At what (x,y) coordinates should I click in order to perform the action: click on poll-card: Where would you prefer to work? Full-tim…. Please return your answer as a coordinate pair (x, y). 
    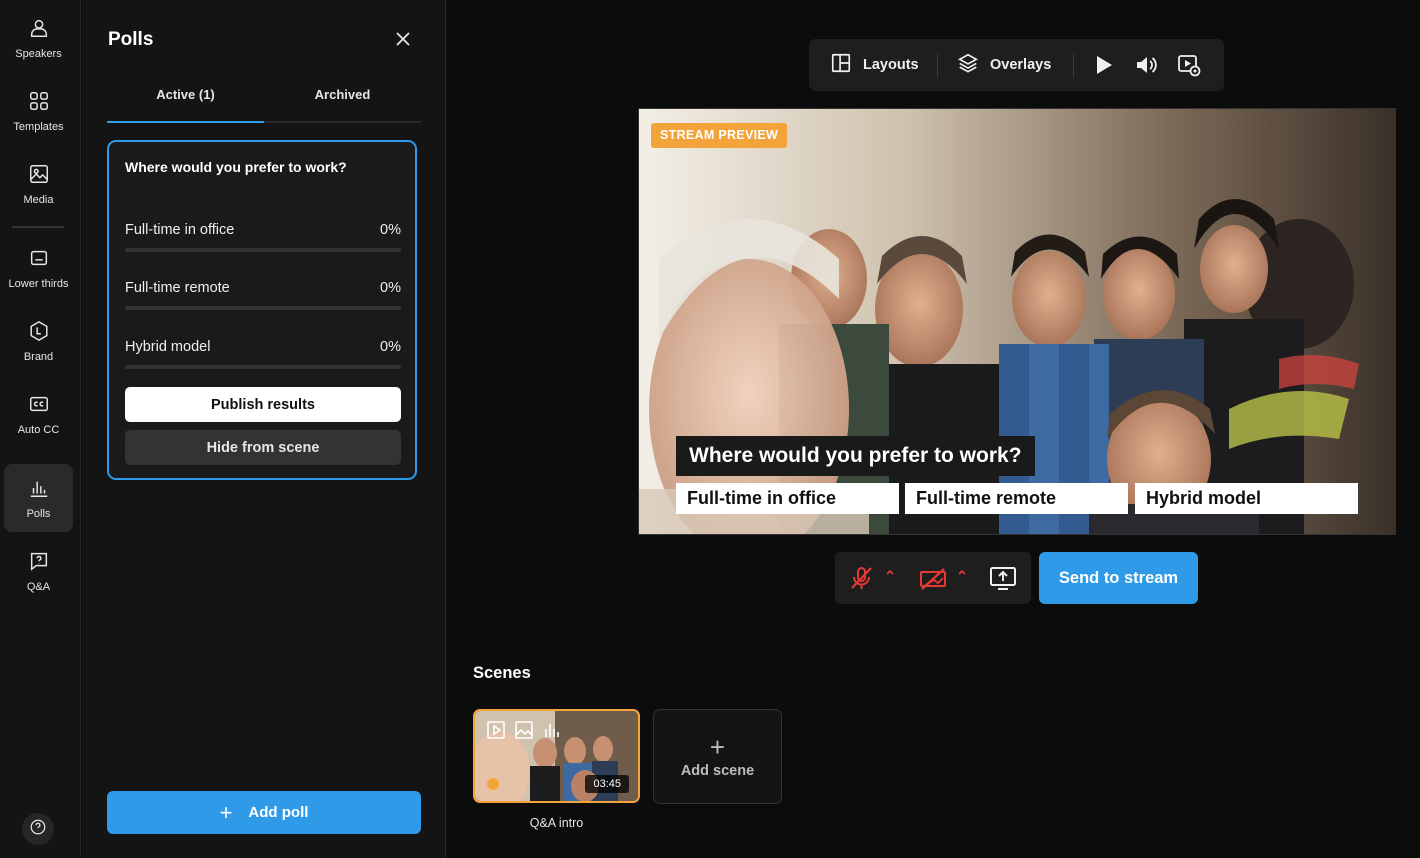
    Looking at the image, I should click on (262, 310).